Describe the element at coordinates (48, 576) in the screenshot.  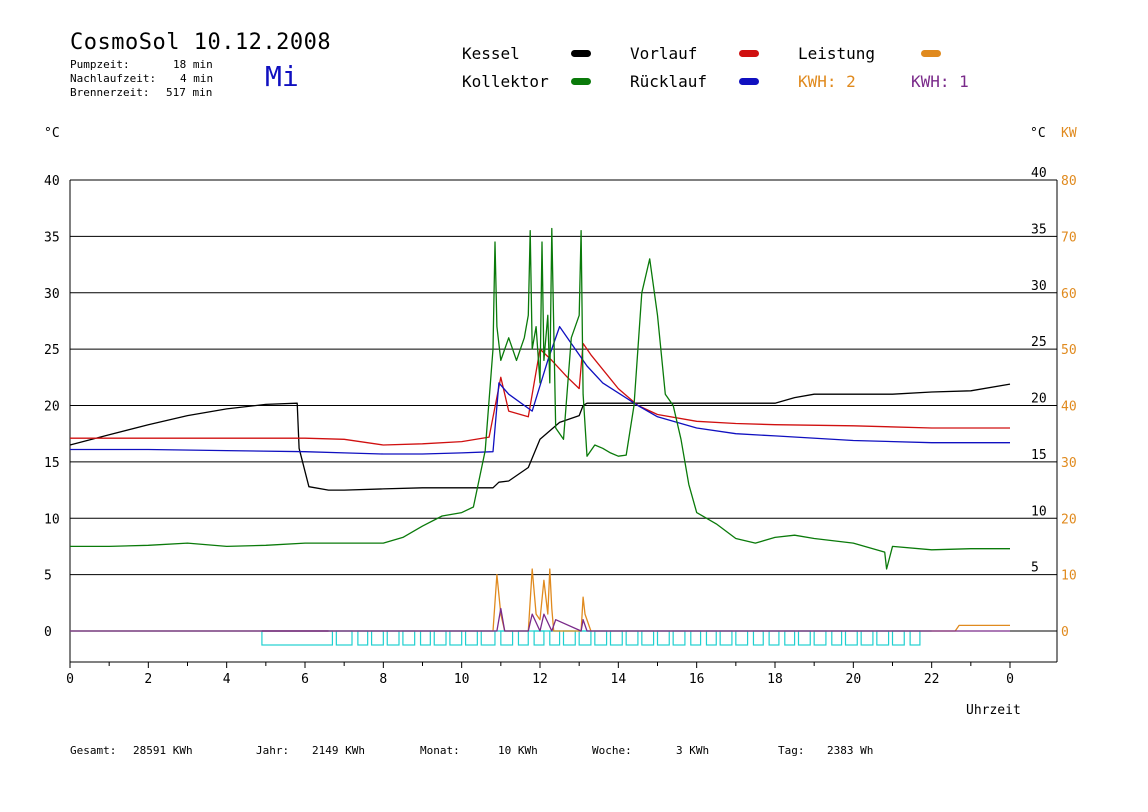
I see `y-tick-left: 5` at that location.